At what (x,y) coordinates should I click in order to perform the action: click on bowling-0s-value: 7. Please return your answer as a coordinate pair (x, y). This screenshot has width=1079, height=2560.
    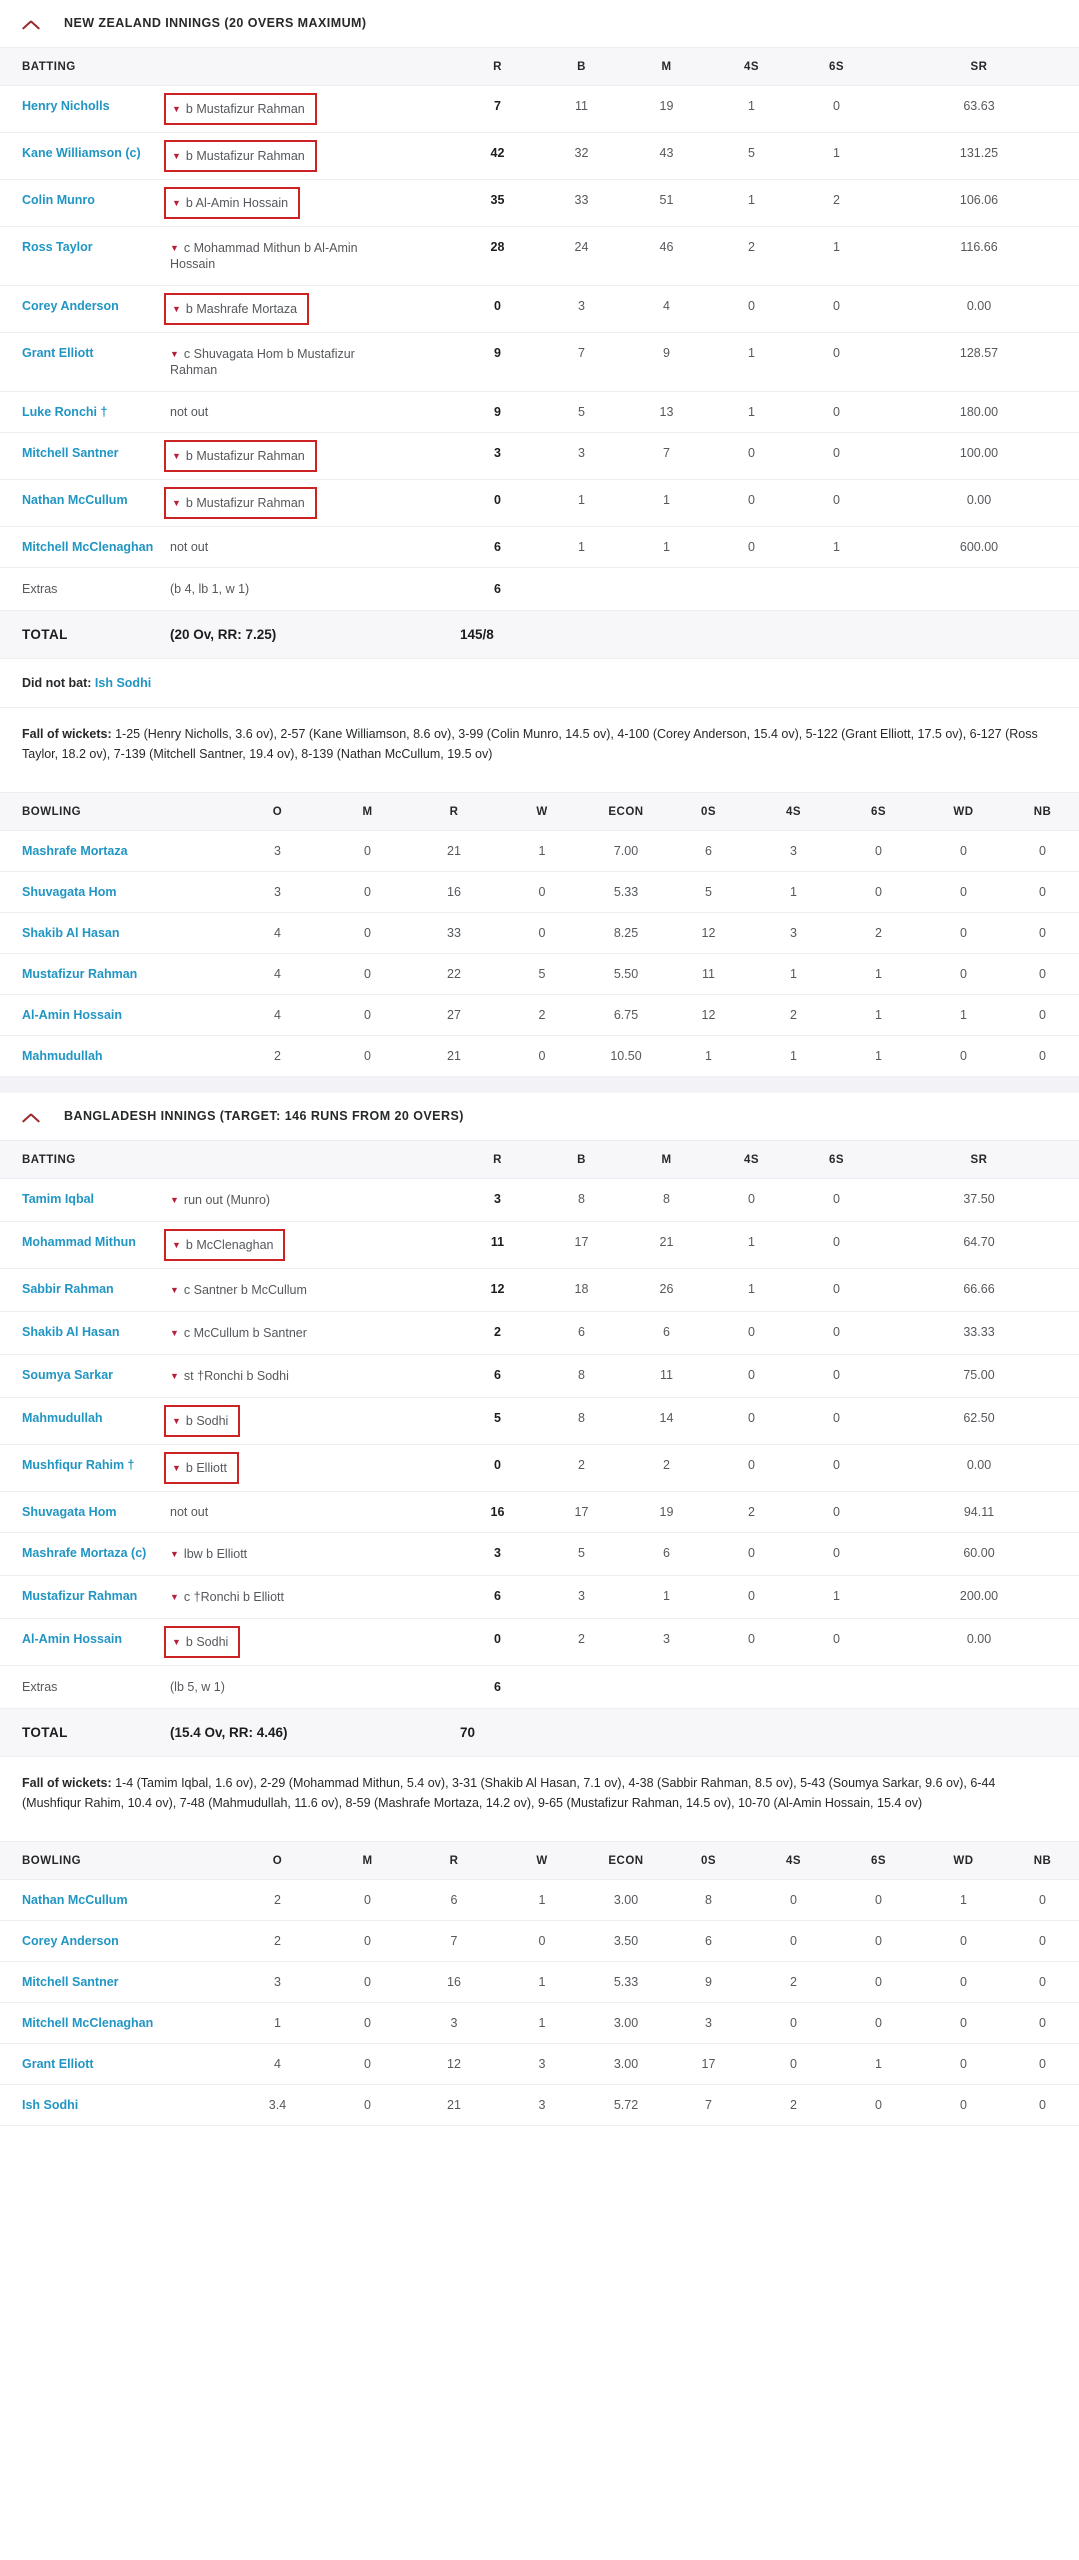
    Looking at the image, I should click on (708, 2105).